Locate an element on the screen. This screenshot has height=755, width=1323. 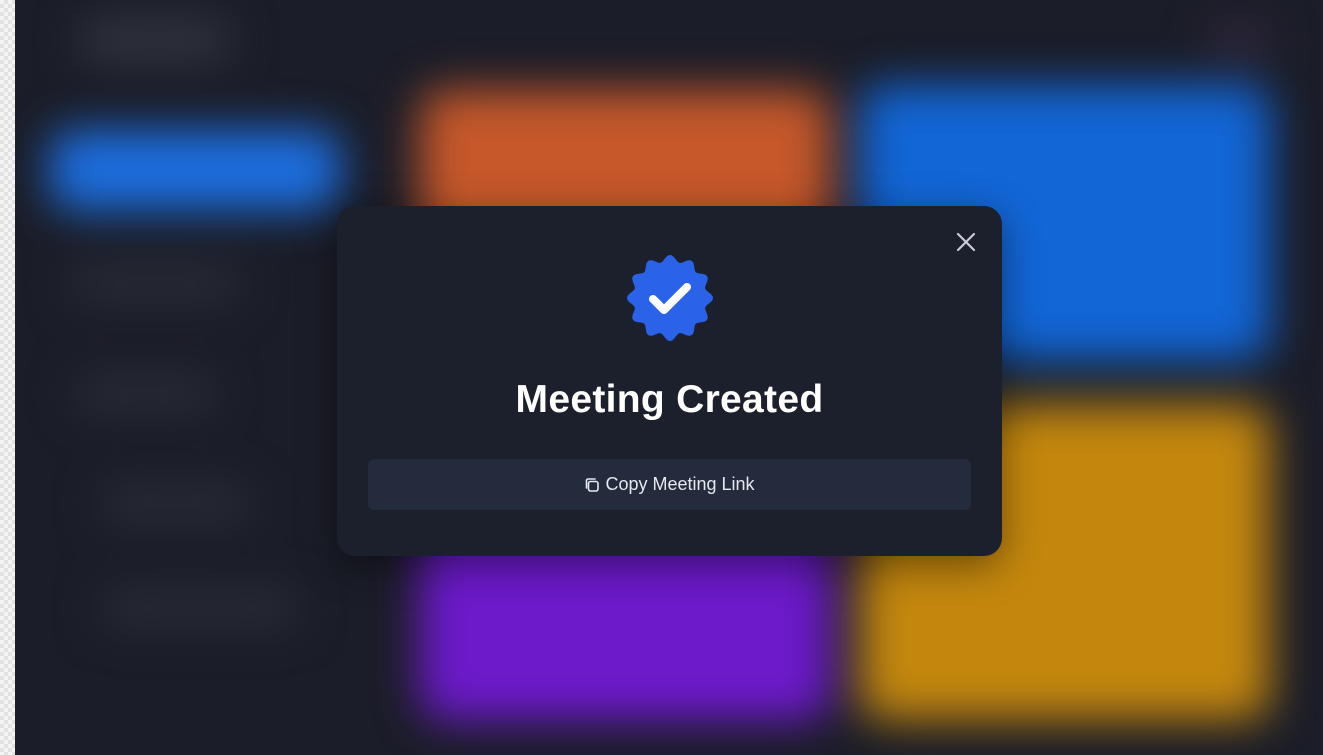
app-logo is located at coordinates (155, 40).